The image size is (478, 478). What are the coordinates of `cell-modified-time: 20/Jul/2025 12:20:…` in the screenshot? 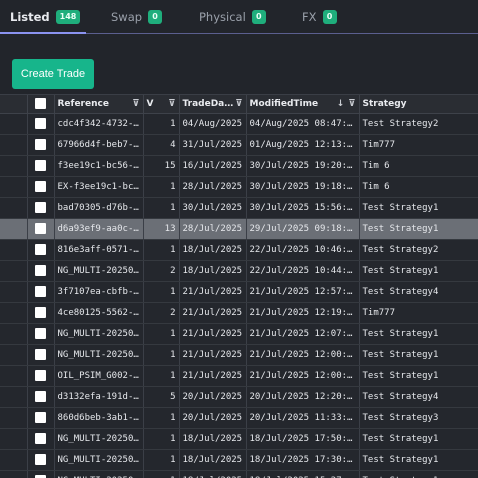 It's located at (303, 397).